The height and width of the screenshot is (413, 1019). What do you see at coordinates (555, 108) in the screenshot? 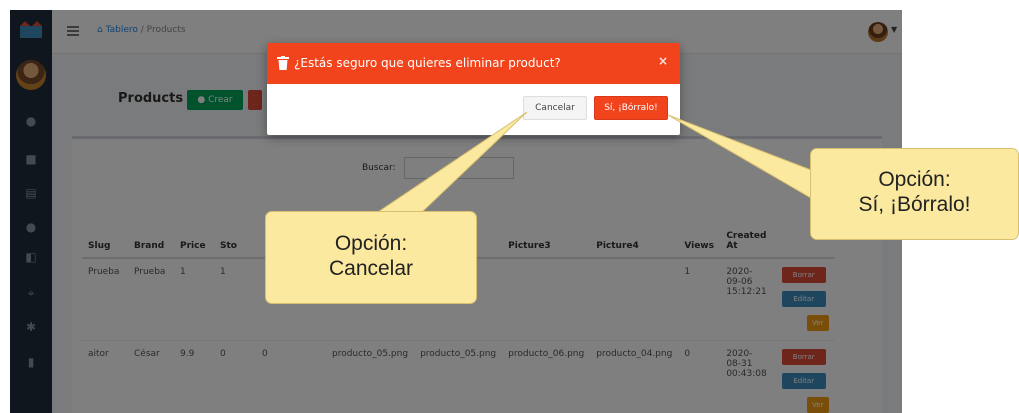
I see `cancel-button: Cancelar` at bounding box center [555, 108].